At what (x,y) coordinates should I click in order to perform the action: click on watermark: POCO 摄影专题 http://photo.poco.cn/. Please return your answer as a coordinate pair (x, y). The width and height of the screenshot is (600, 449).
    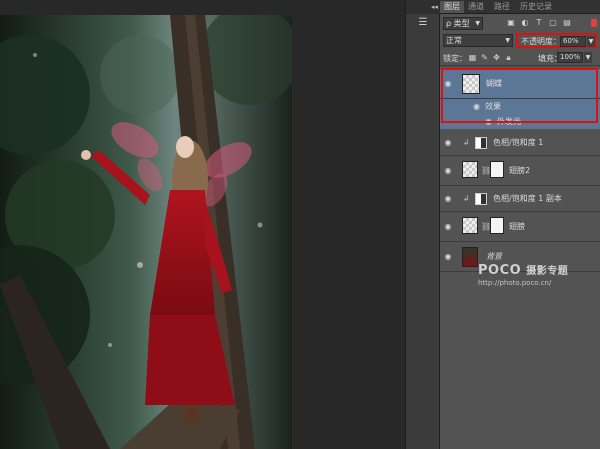
    Looking at the image, I should click on (538, 274).